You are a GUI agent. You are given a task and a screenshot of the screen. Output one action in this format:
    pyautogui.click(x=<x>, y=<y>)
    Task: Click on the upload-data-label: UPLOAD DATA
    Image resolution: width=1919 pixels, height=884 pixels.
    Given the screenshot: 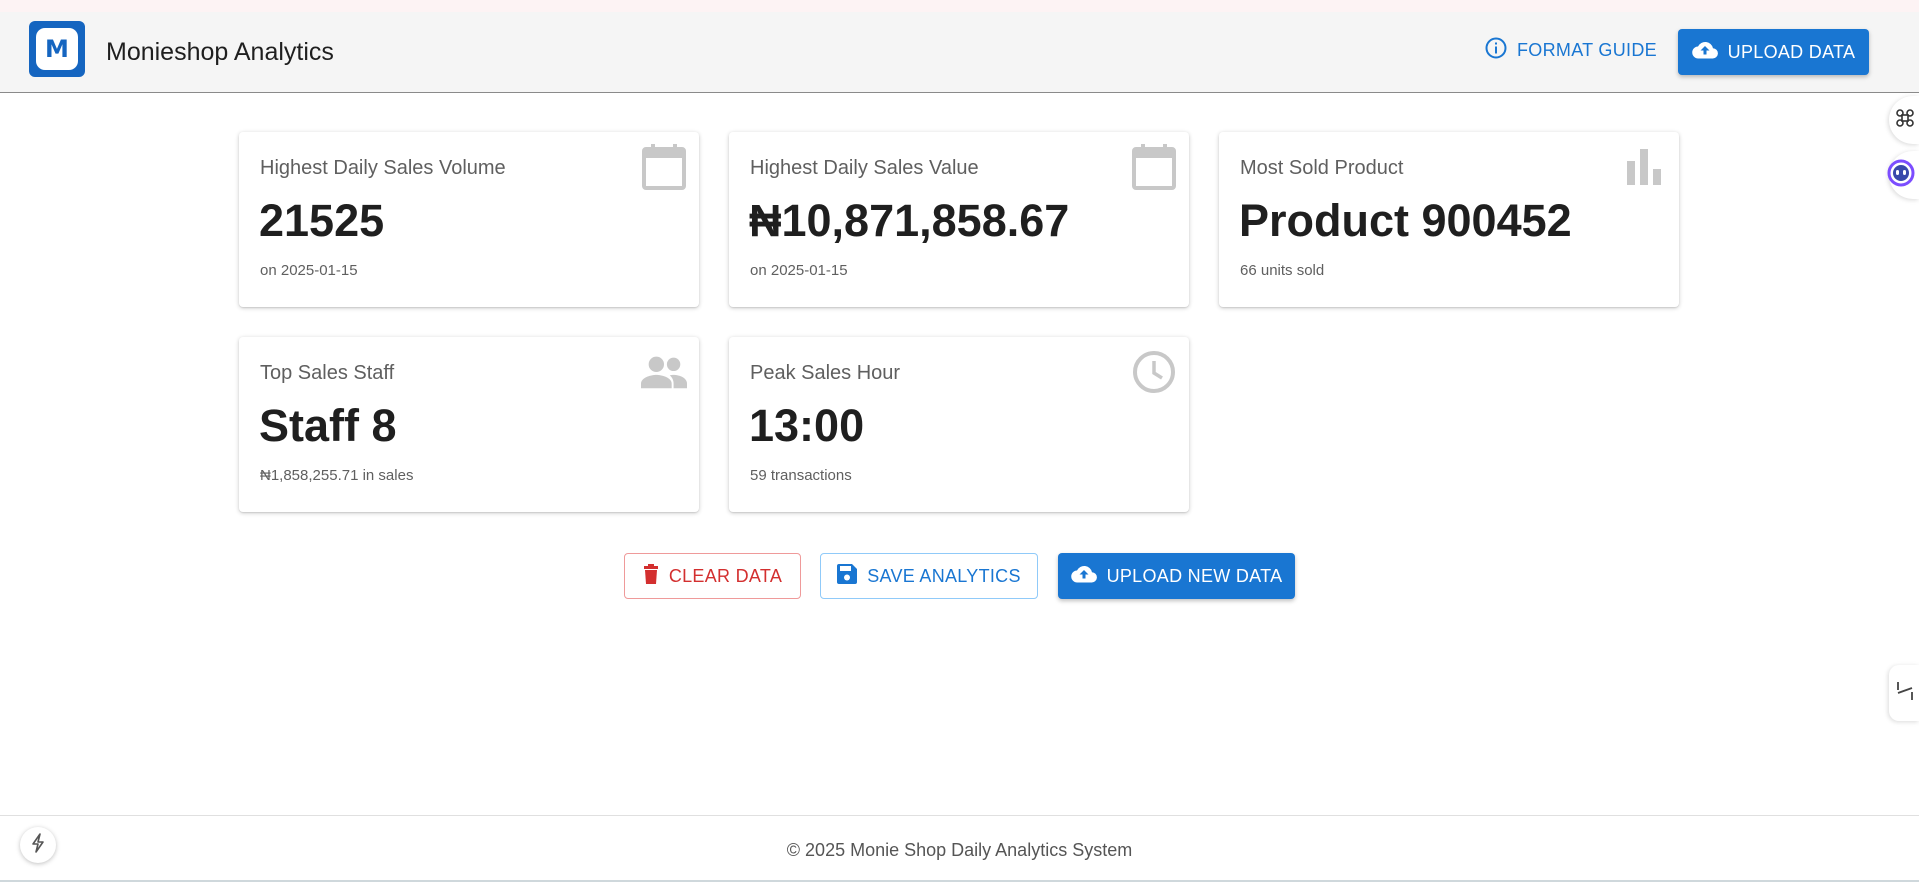 What is the action you would take?
    pyautogui.click(x=1791, y=51)
    